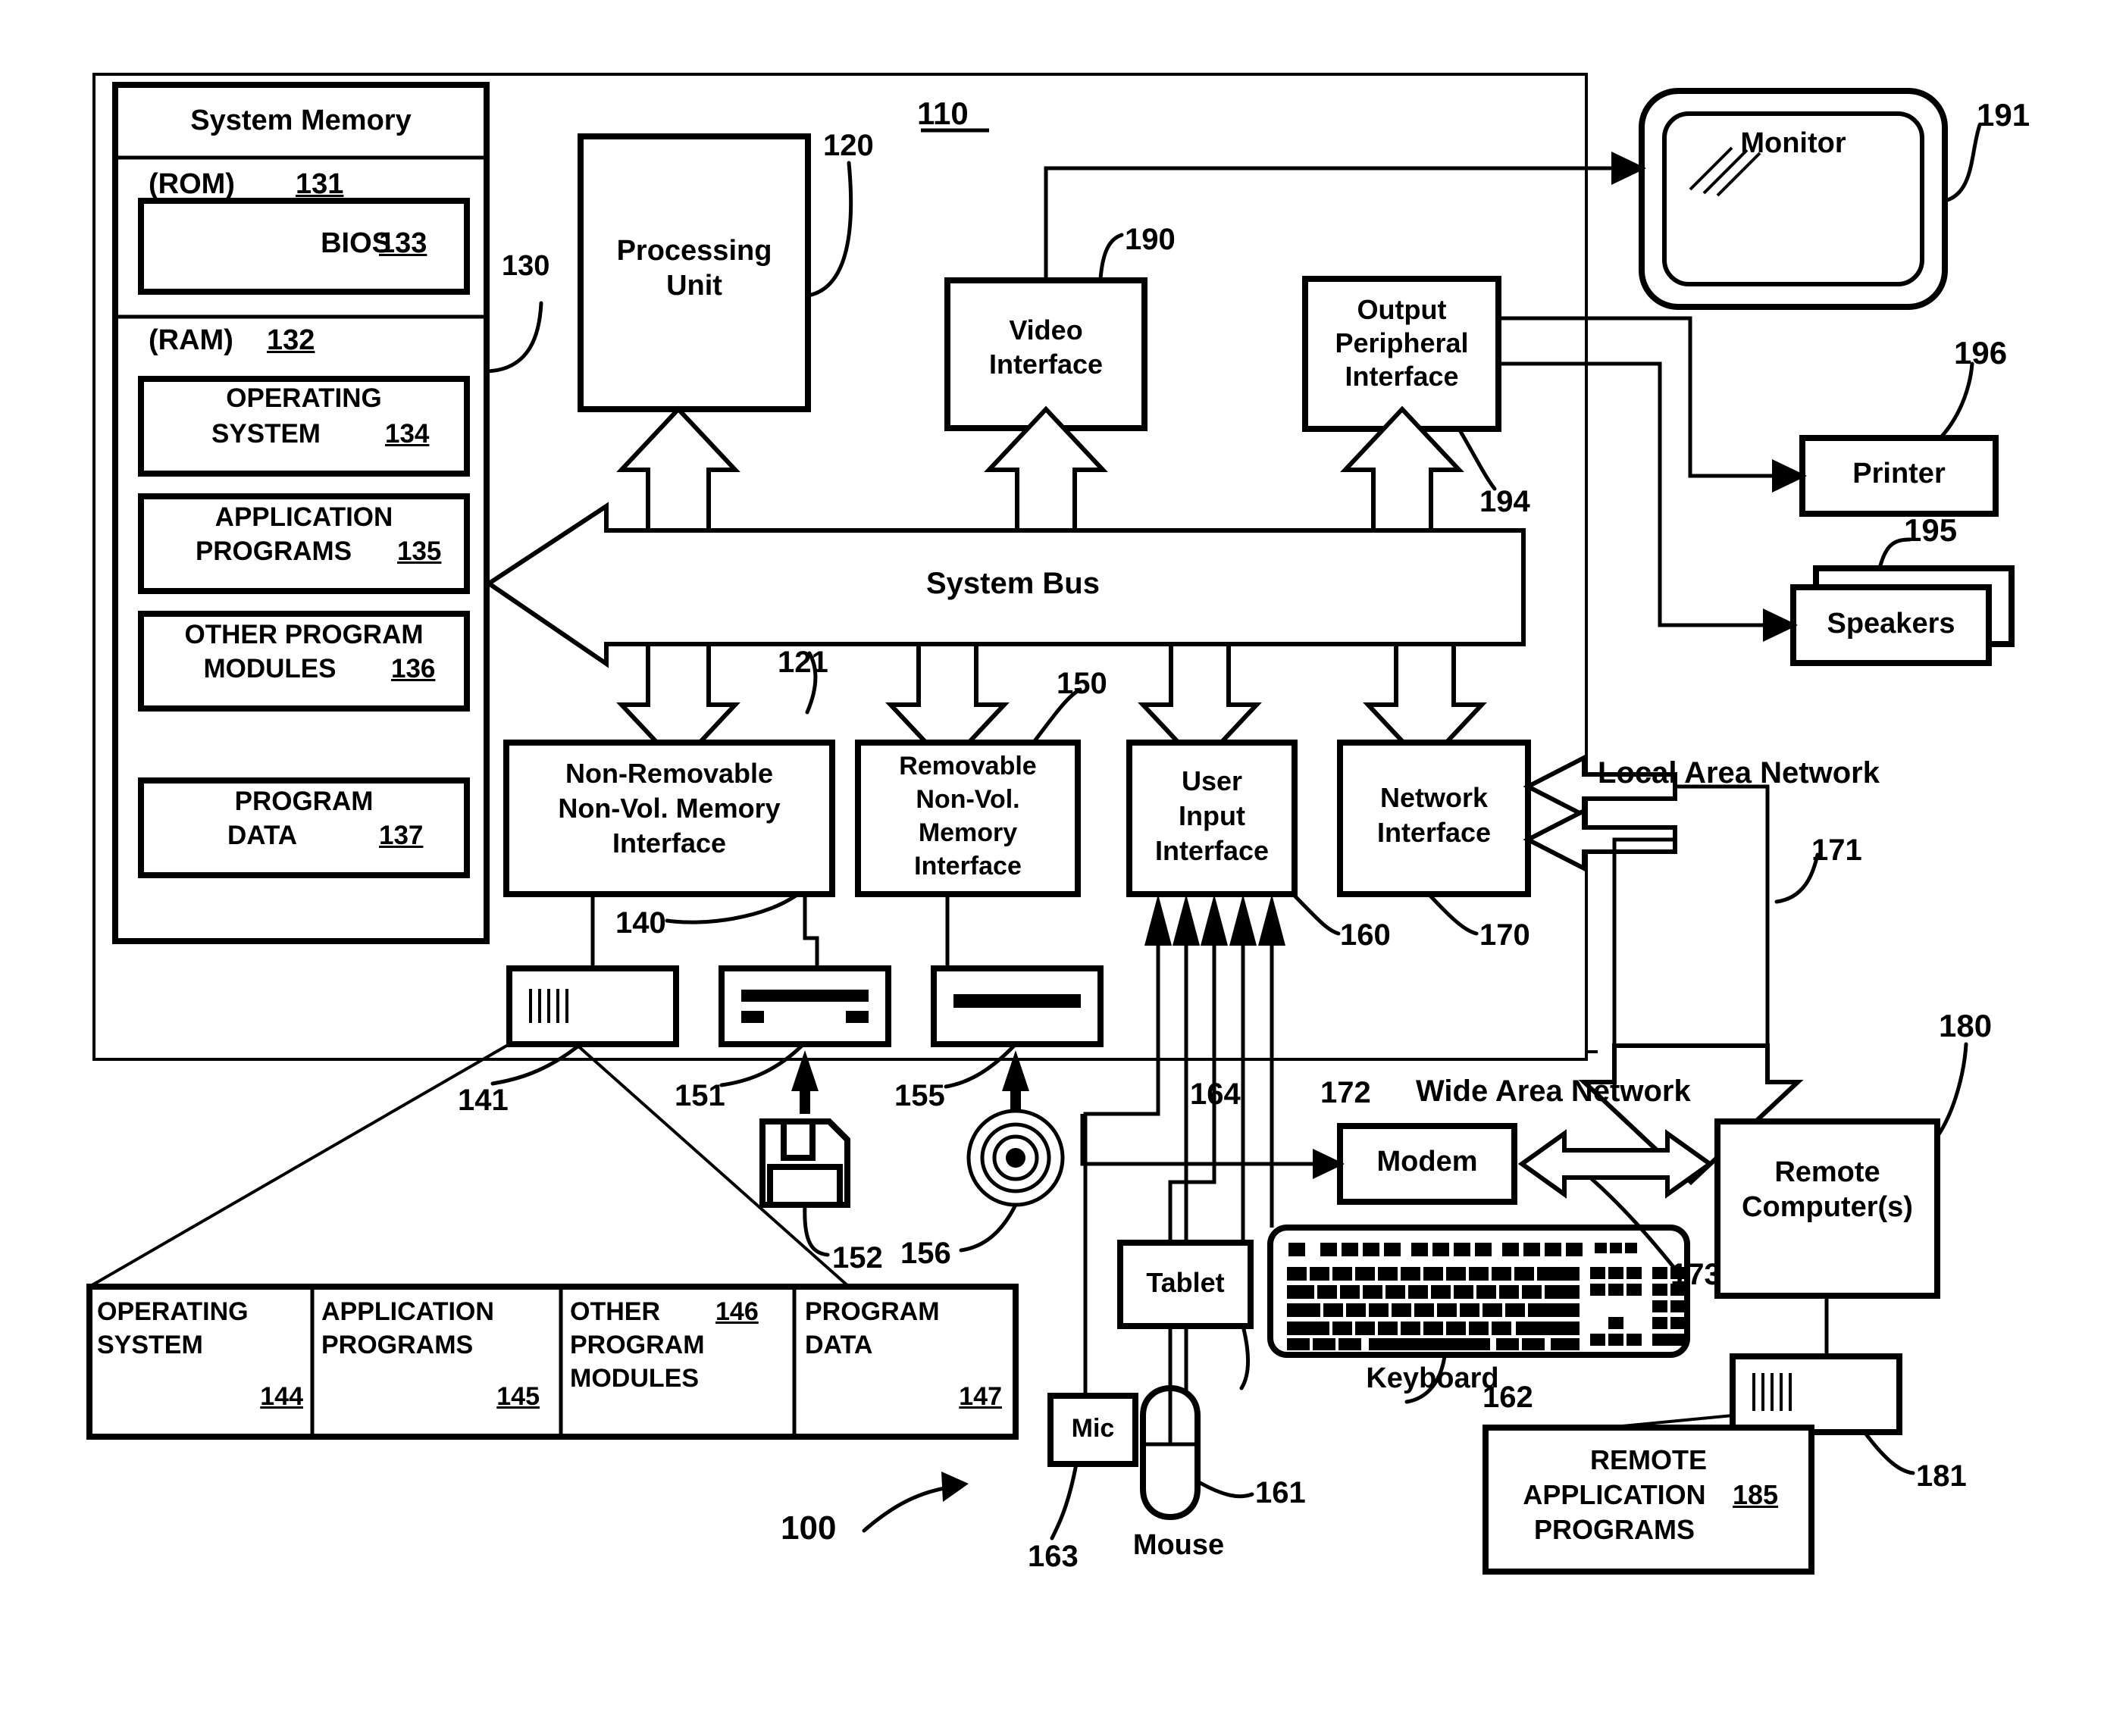 This screenshot has height=1736, width=2104. What do you see at coordinates (1827, 1172) in the screenshot?
I see `remote-computer-line1: Remote` at bounding box center [1827, 1172].